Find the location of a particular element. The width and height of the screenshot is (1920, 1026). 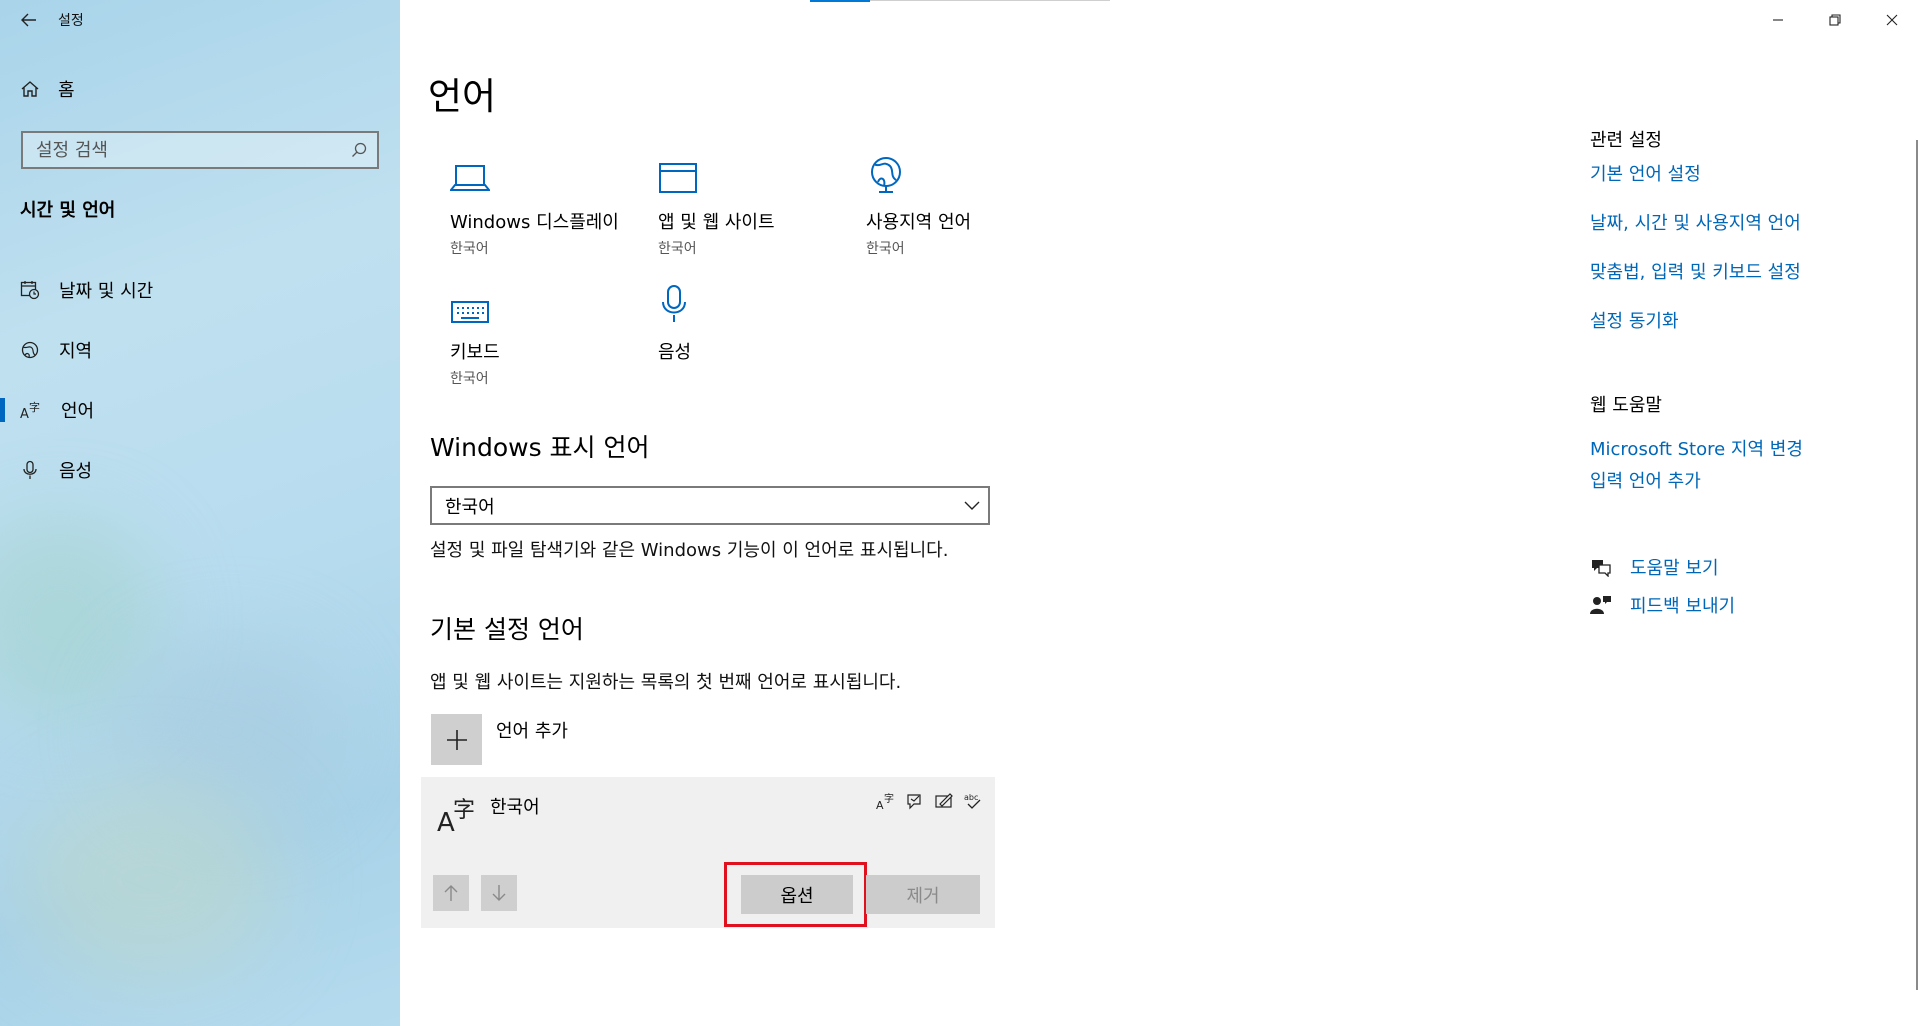

top-divider is located at coordinates (990, 0).